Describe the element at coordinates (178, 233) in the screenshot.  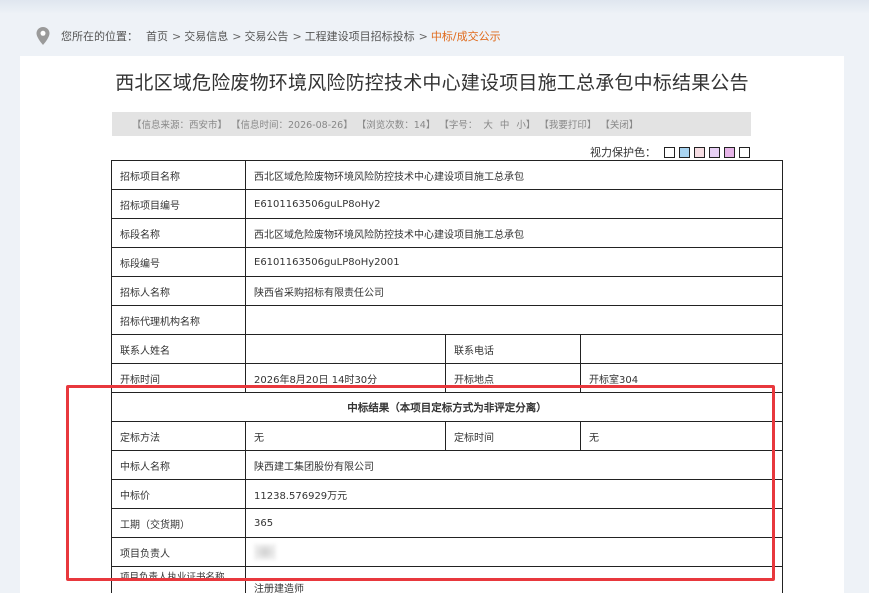
I see `row-label: 标段名称` at that location.